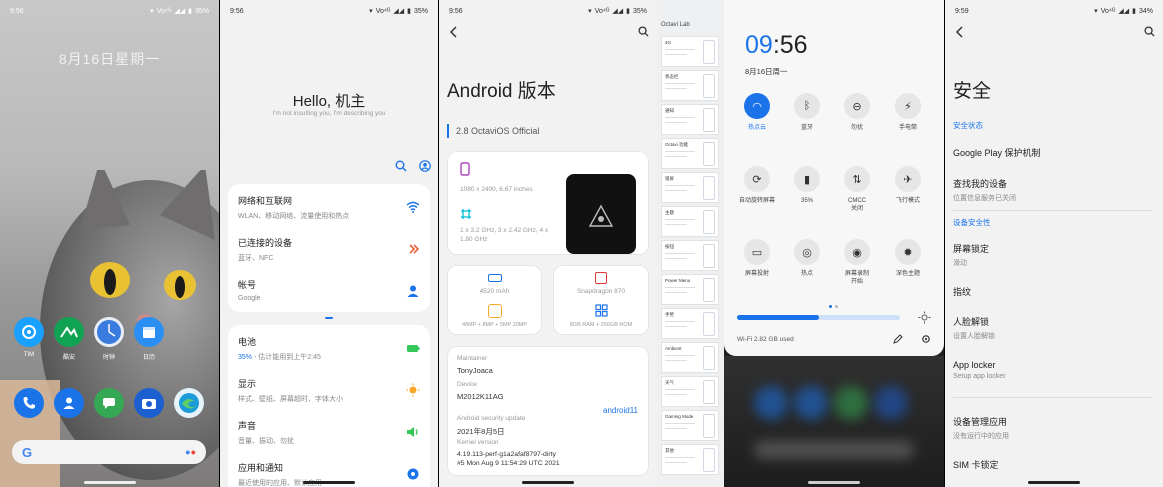  I want to click on bluetooth-tile: ᛒ, so click(807, 106).